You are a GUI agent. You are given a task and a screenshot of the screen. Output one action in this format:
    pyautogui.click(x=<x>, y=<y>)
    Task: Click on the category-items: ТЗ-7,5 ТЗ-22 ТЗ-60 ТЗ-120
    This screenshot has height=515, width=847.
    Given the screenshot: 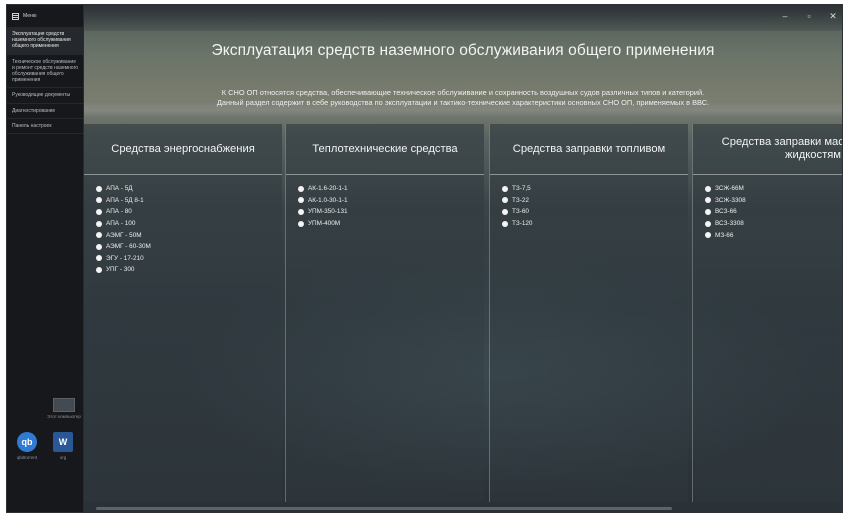 What is the action you would take?
    pyautogui.click(x=589, y=202)
    